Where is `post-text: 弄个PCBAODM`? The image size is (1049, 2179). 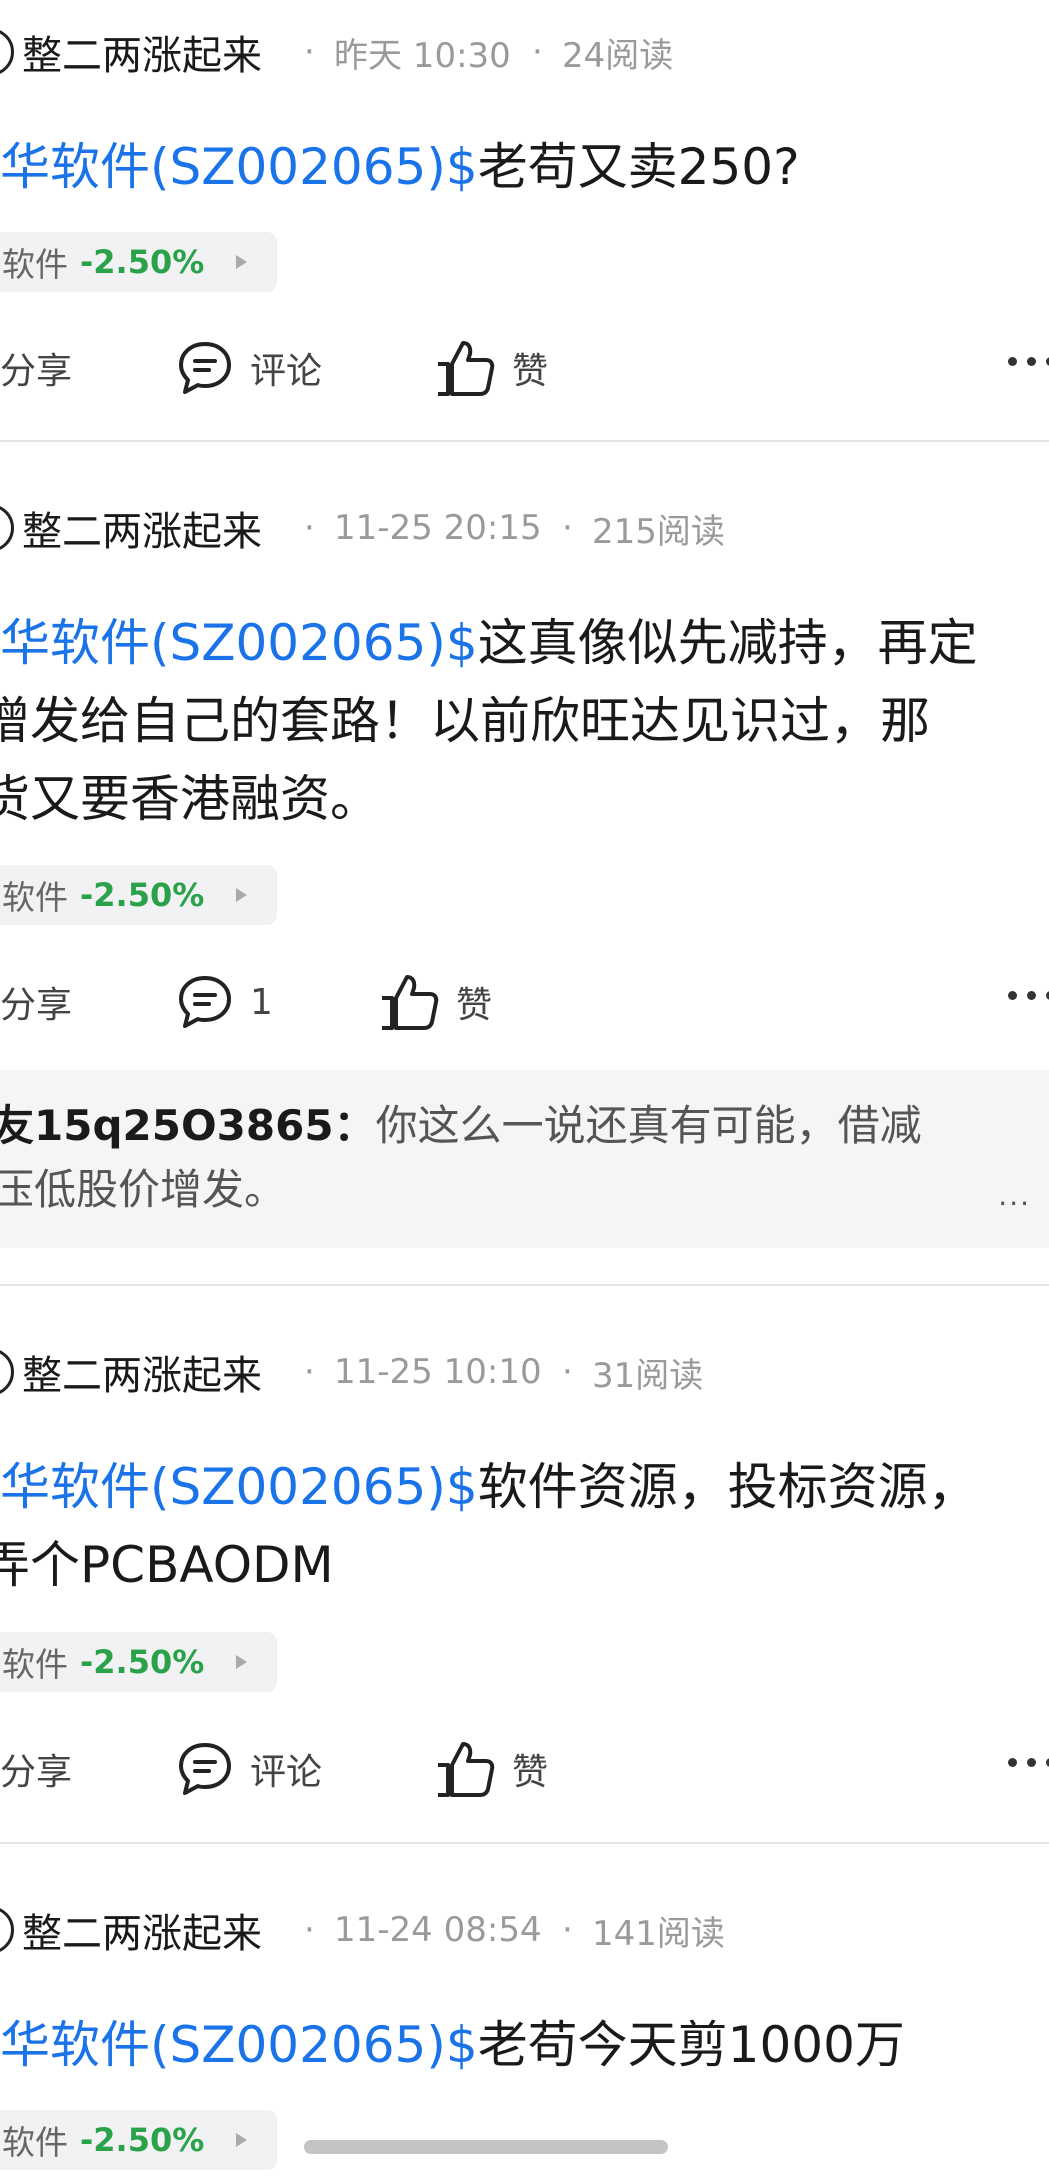
post-text: 弄个PCBAODM is located at coordinates (167, 1565).